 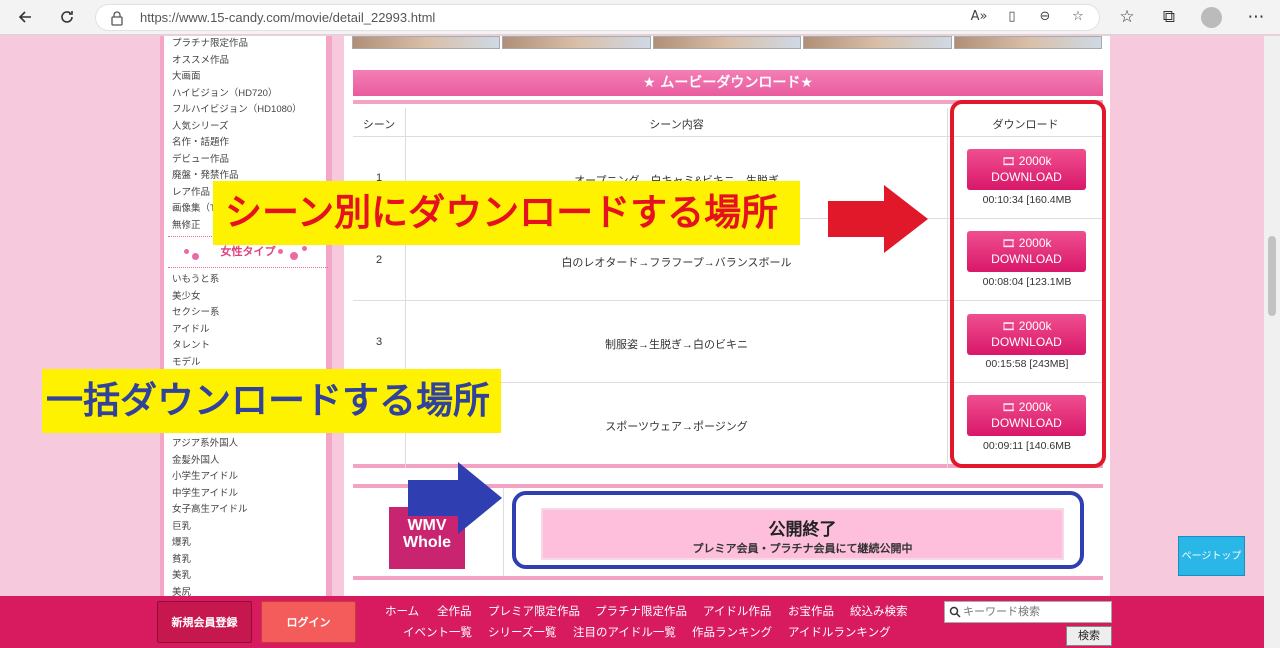 I want to click on back-arrow-icon, so click(x=25, y=17).